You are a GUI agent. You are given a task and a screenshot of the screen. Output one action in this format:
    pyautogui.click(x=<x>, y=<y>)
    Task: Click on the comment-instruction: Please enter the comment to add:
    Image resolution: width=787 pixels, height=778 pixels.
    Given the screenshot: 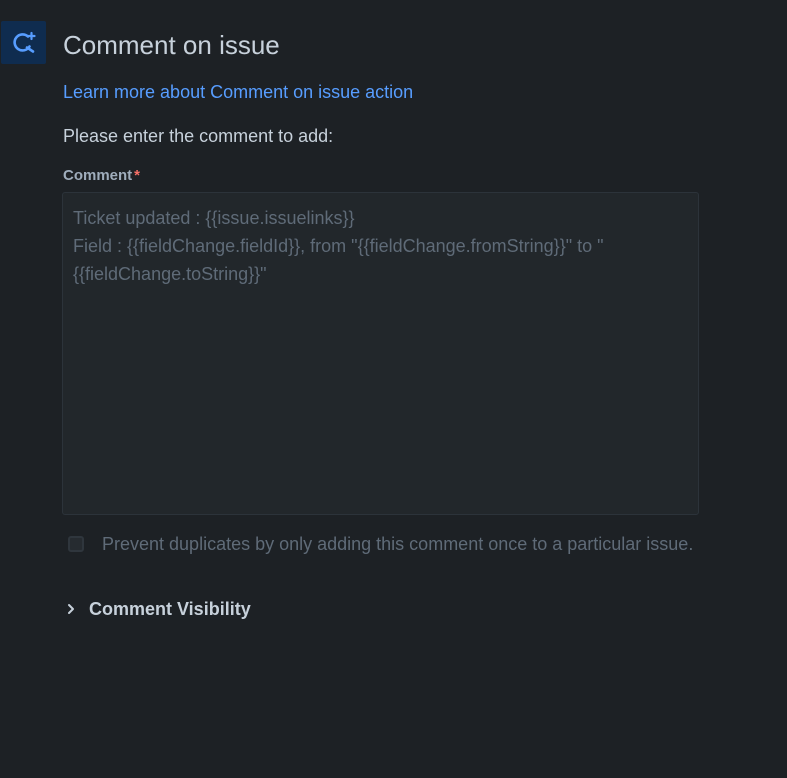 What is the action you would take?
    pyautogui.click(x=198, y=136)
    